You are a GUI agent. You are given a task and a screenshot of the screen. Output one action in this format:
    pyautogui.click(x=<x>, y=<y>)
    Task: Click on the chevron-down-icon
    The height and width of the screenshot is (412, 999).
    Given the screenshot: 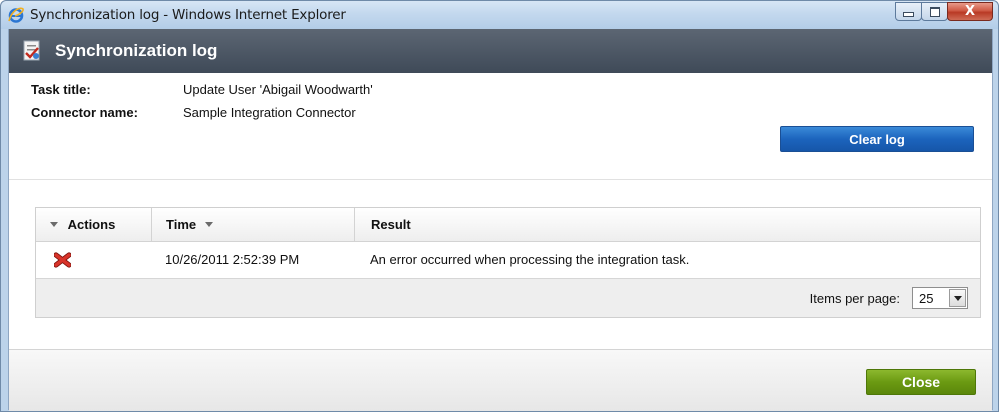 What is the action you would take?
    pyautogui.click(x=957, y=298)
    